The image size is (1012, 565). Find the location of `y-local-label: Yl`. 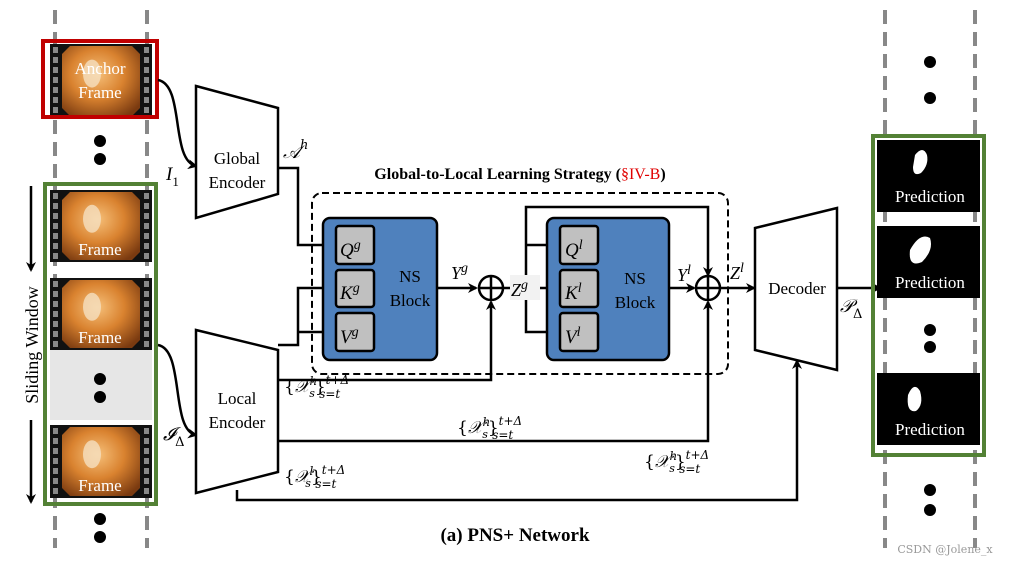

y-local-label: Yl is located at coordinates (684, 274).